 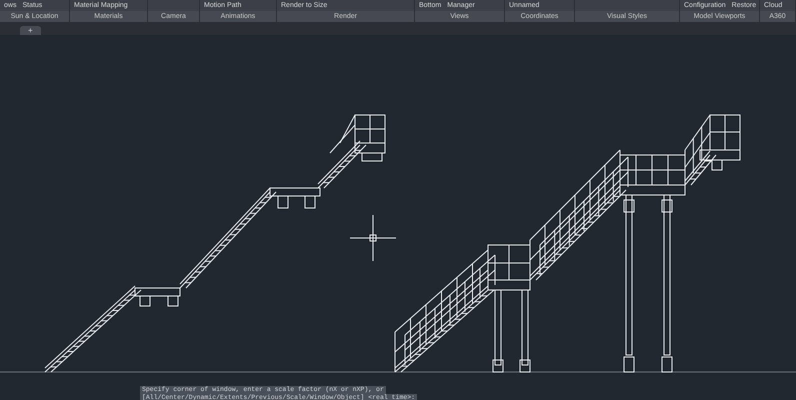 I want to click on crosshair-cursor-icon, so click(x=373, y=238).